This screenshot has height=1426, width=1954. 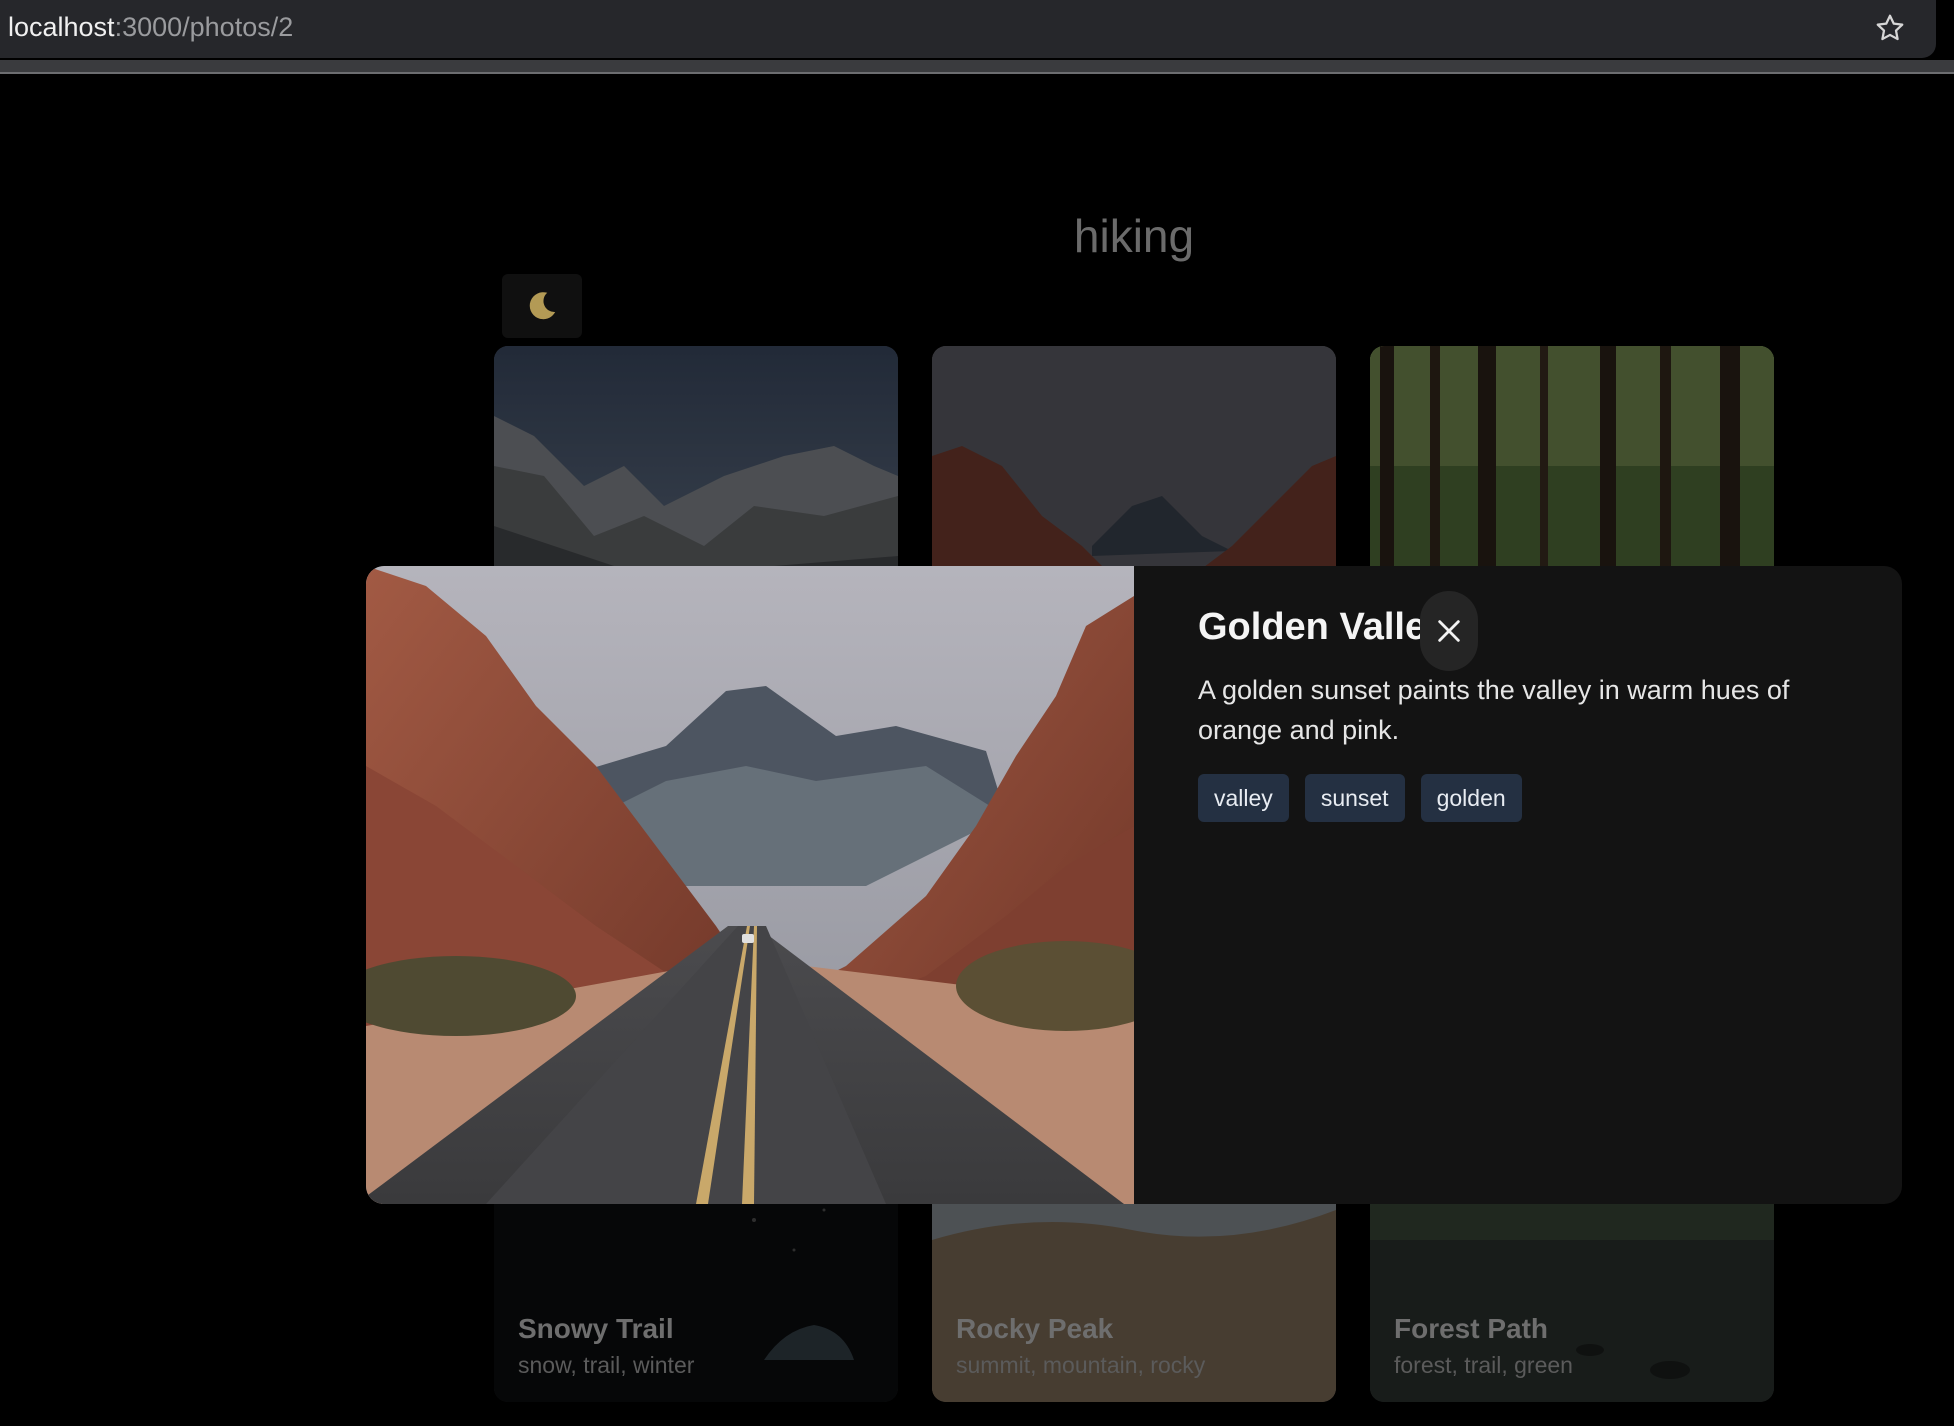 I want to click on close-icon, so click(x=1449, y=631).